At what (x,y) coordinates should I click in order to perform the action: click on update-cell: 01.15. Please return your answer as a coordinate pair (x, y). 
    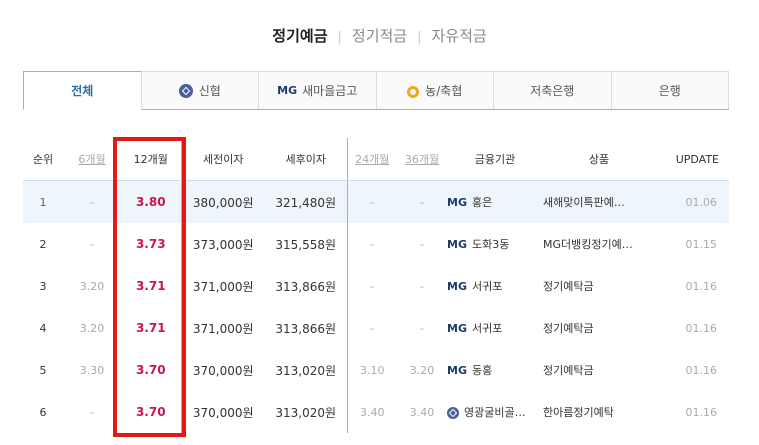
    Looking at the image, I should click on (701, 244).